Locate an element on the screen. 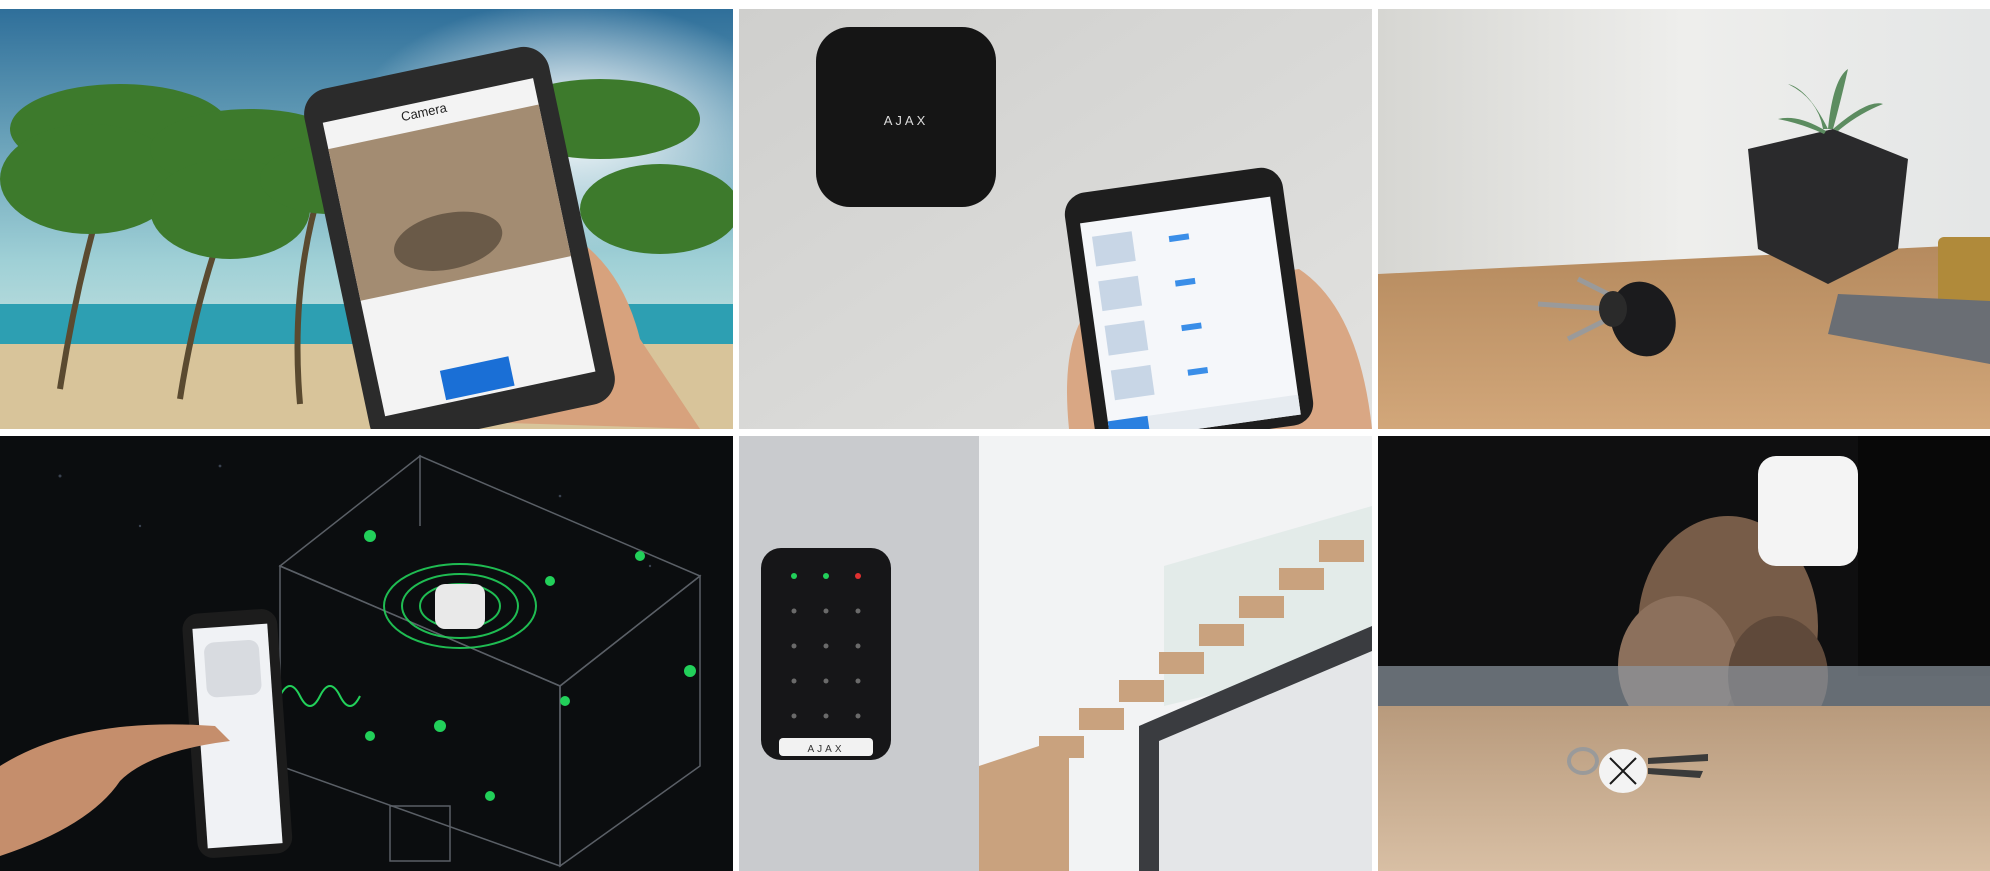 This screenshot has width=1990, height=871. photo-keys-table is located at coordinates (1684, 219).